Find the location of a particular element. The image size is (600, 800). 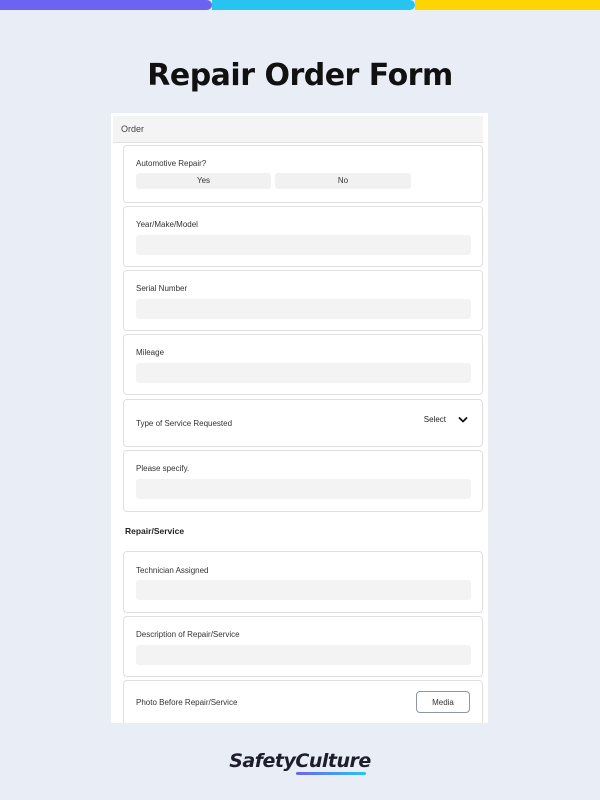

select-value: Select is located at coordinates (434, 419).